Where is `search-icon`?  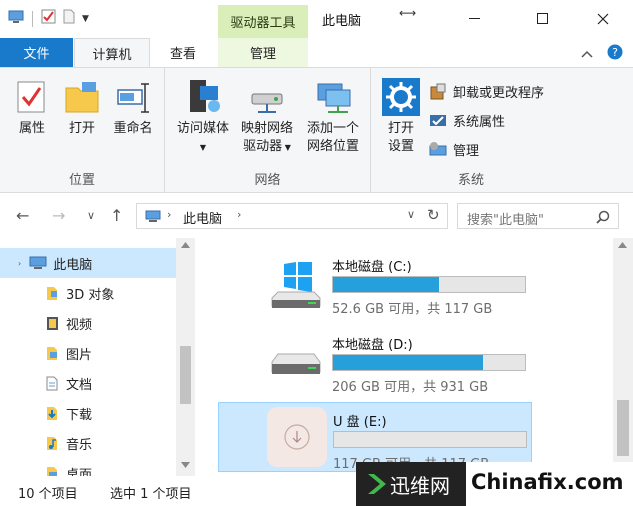 search-icon is located at coordinates (603, 217).